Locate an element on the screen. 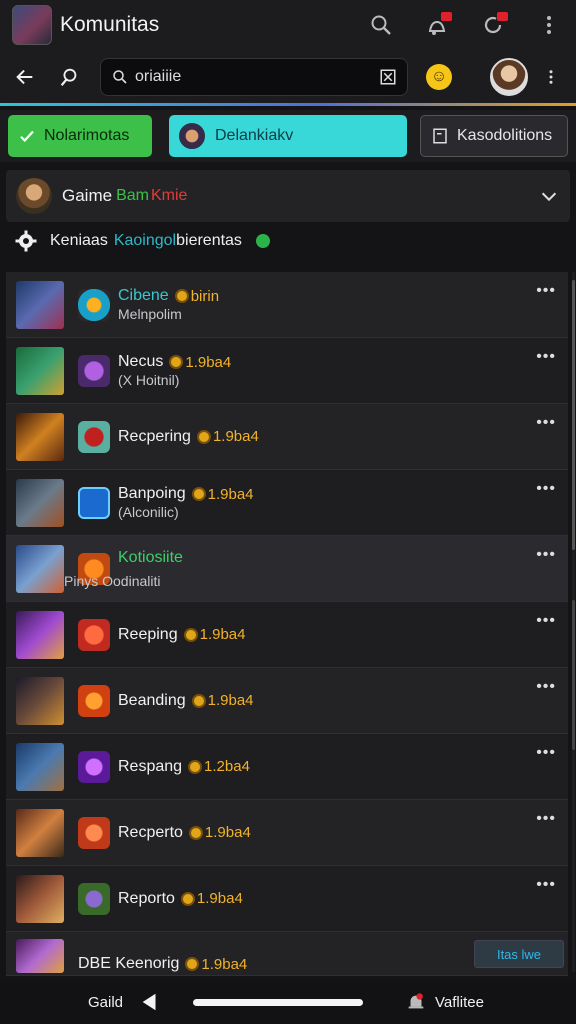  item-name: Respang is located at coordinates (150, 766).